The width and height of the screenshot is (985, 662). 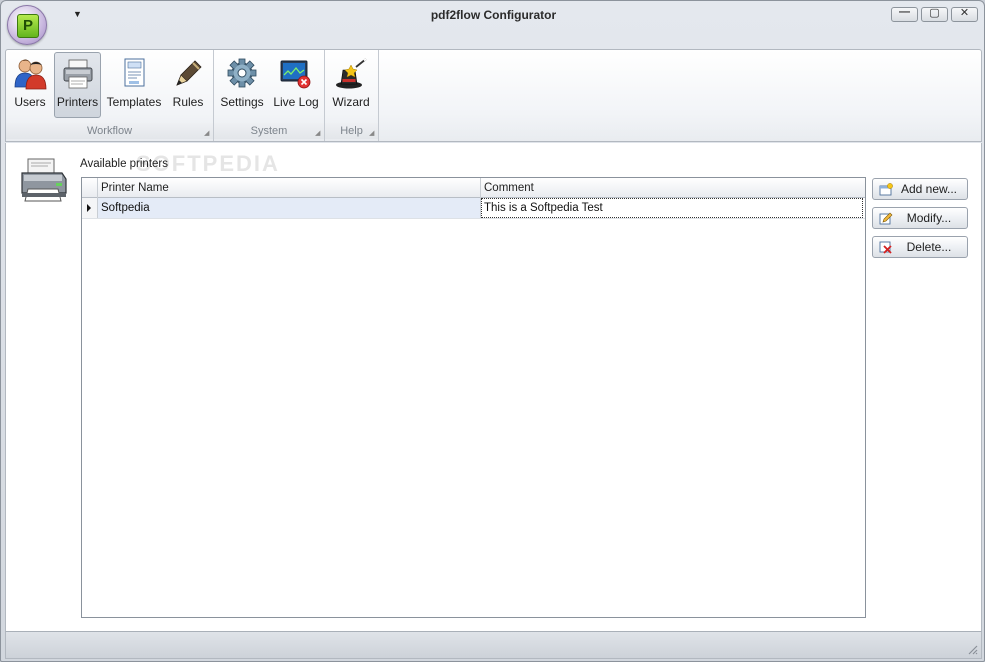 What do you see at coordinates (493, 15) in the screenshot?
I see `window-title: pdf2flow Configurator` at bounding box center [493, 15].